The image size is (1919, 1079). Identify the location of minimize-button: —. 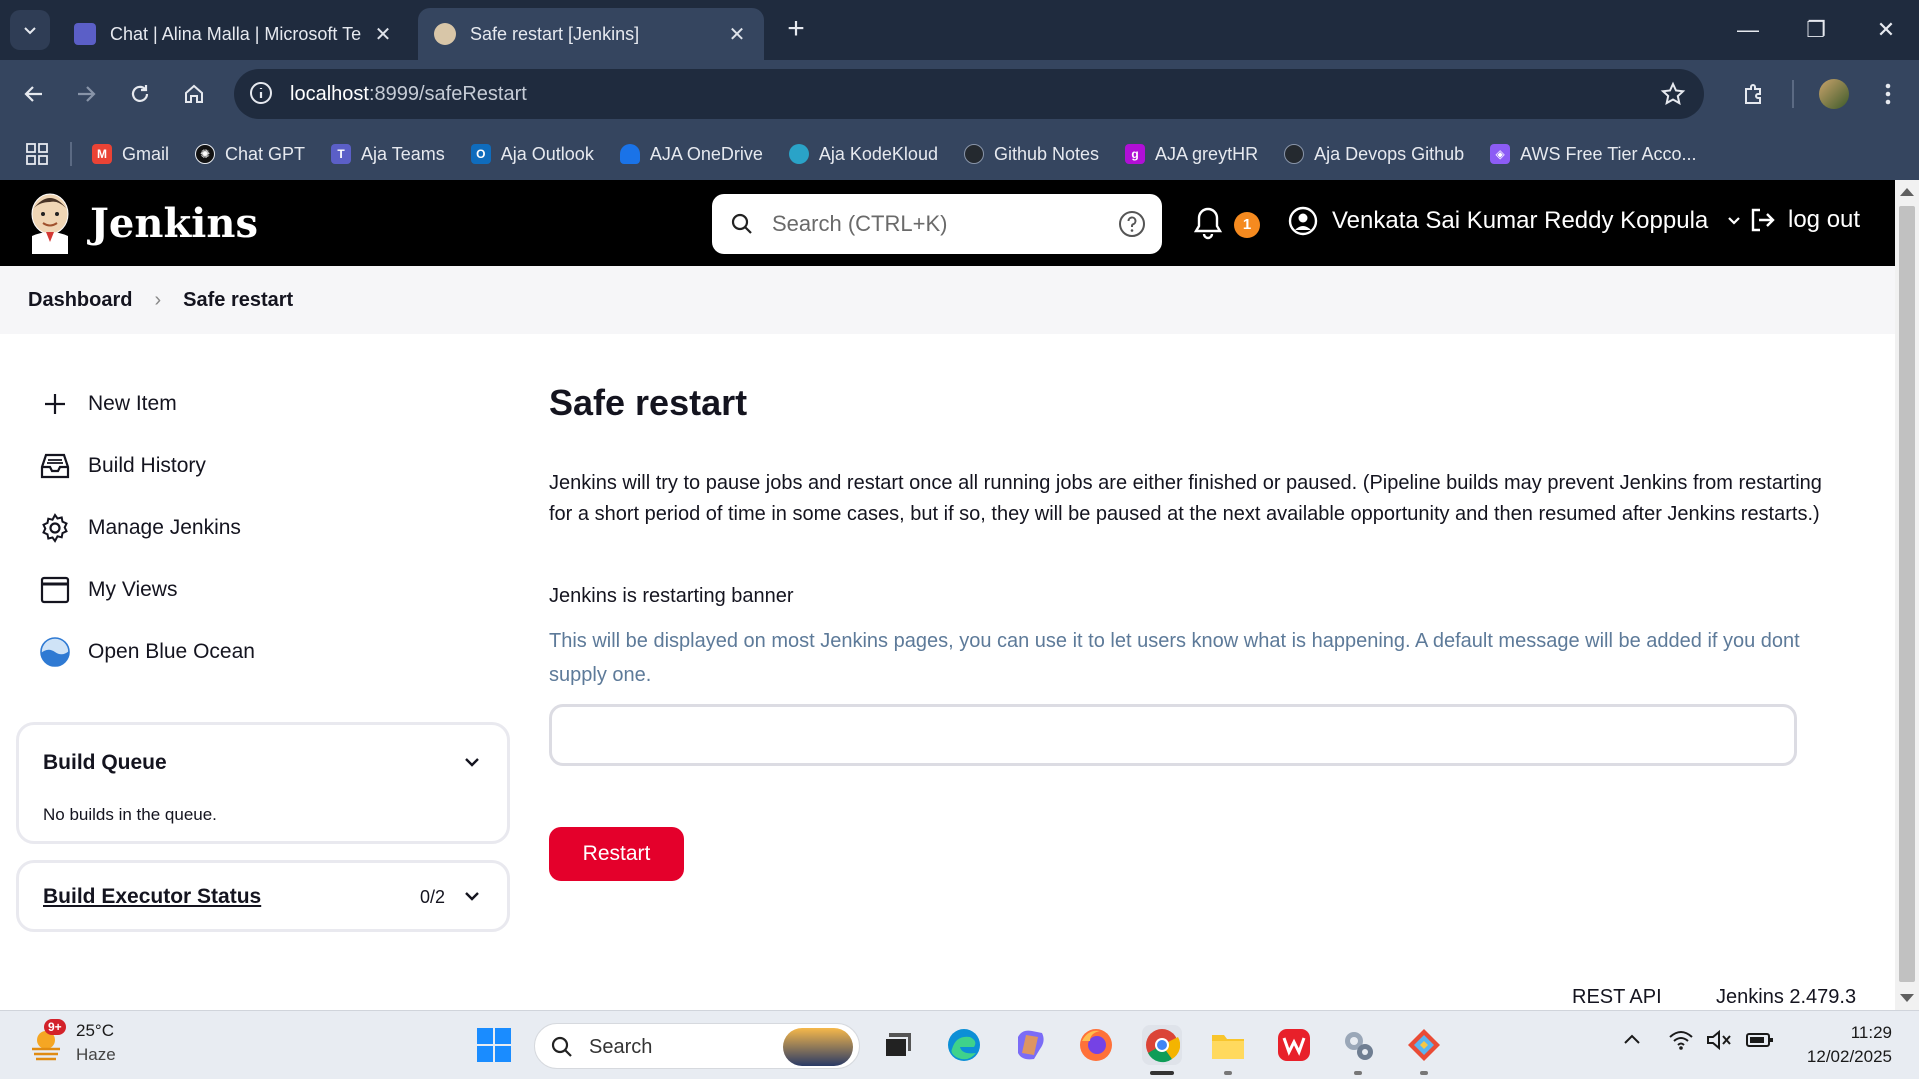
(1748, 30).